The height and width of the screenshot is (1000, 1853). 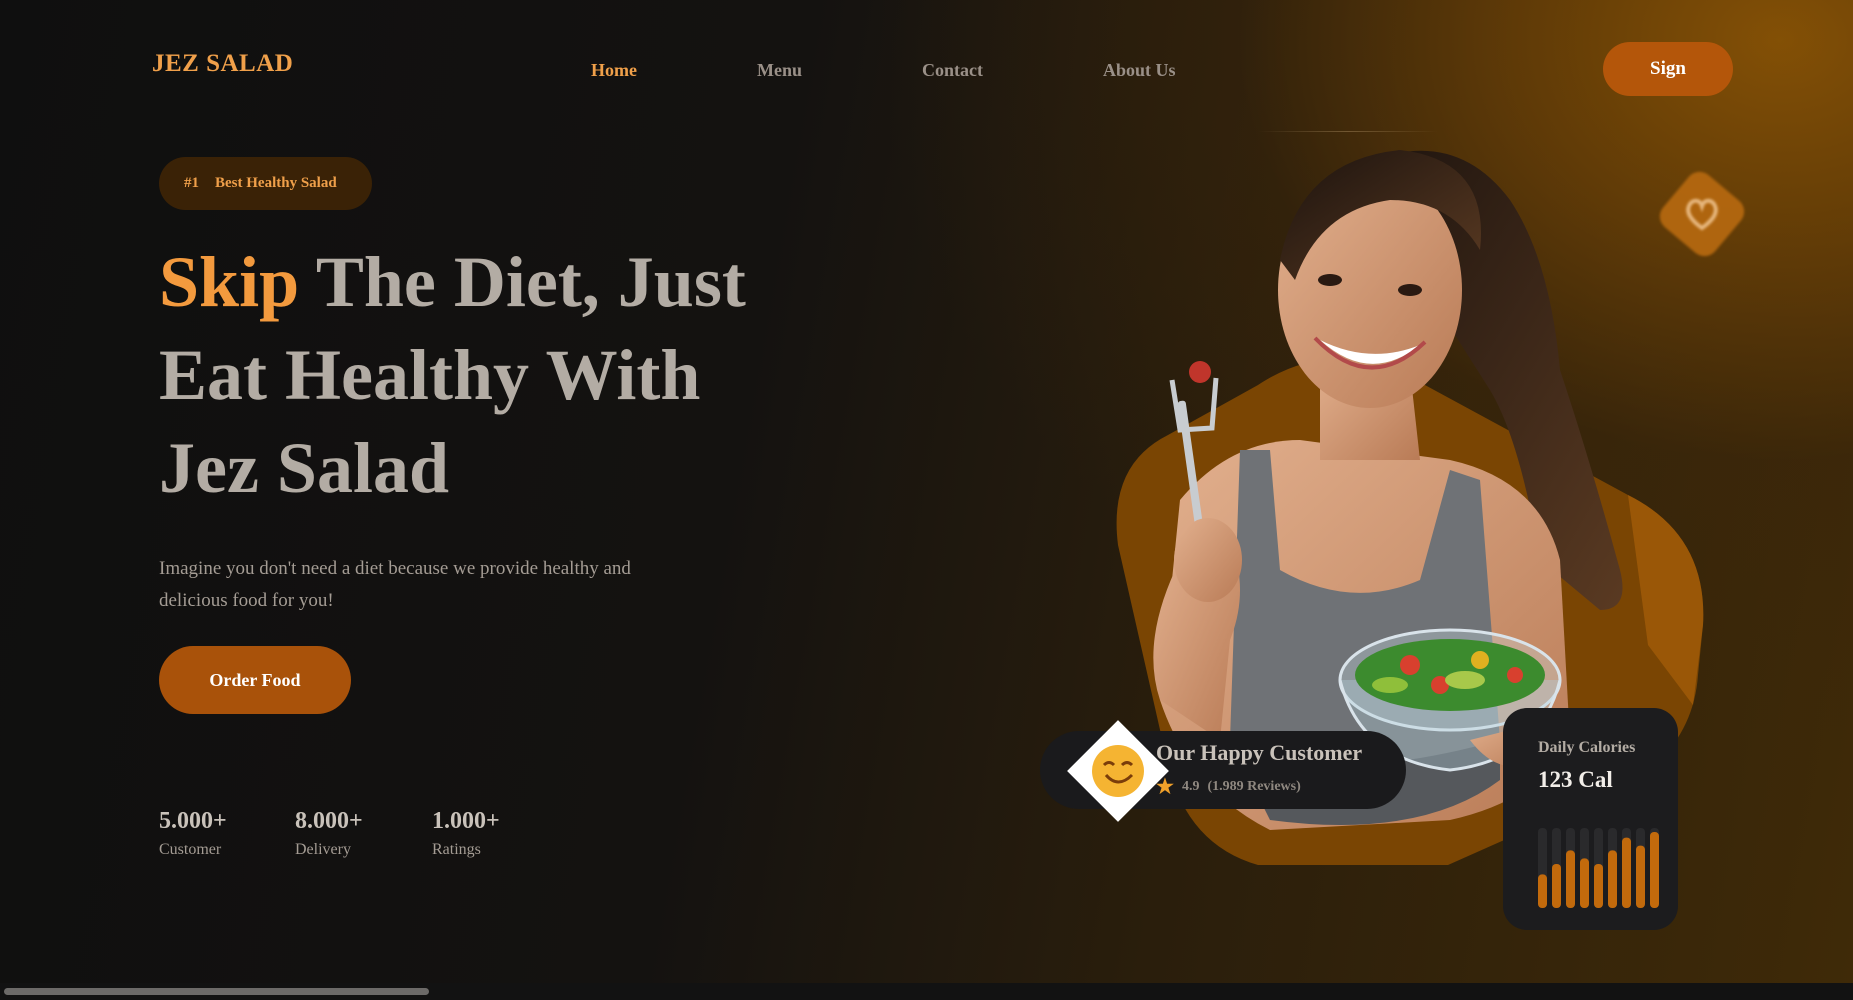 I want to click on nav-about-us: About Us, so click(x=1139, y=70).